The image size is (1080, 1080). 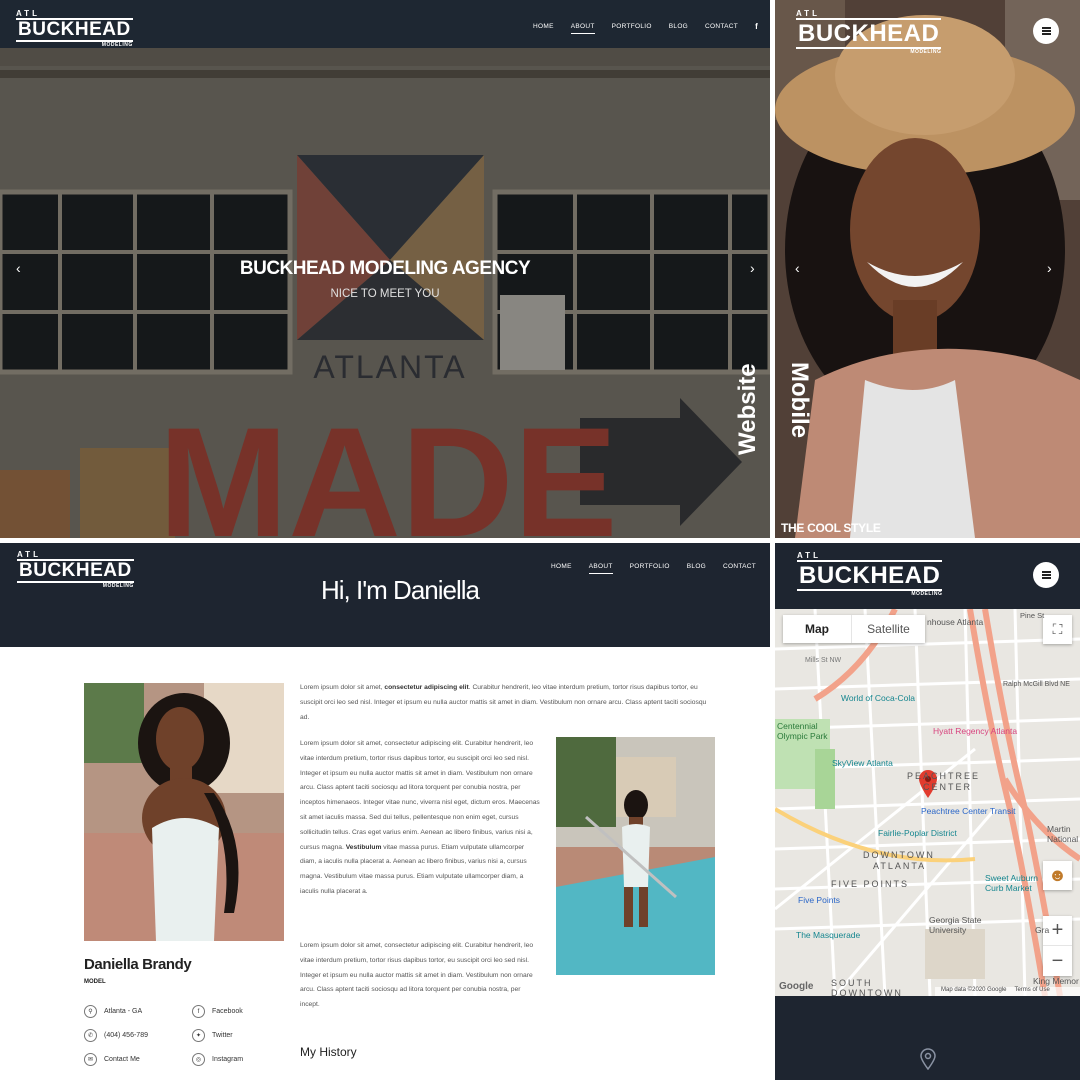 What do you see at coordinates (138, 964) in the screenshot?
I see `model-name: Daniella Brandy` at bounding box center [138, 964].